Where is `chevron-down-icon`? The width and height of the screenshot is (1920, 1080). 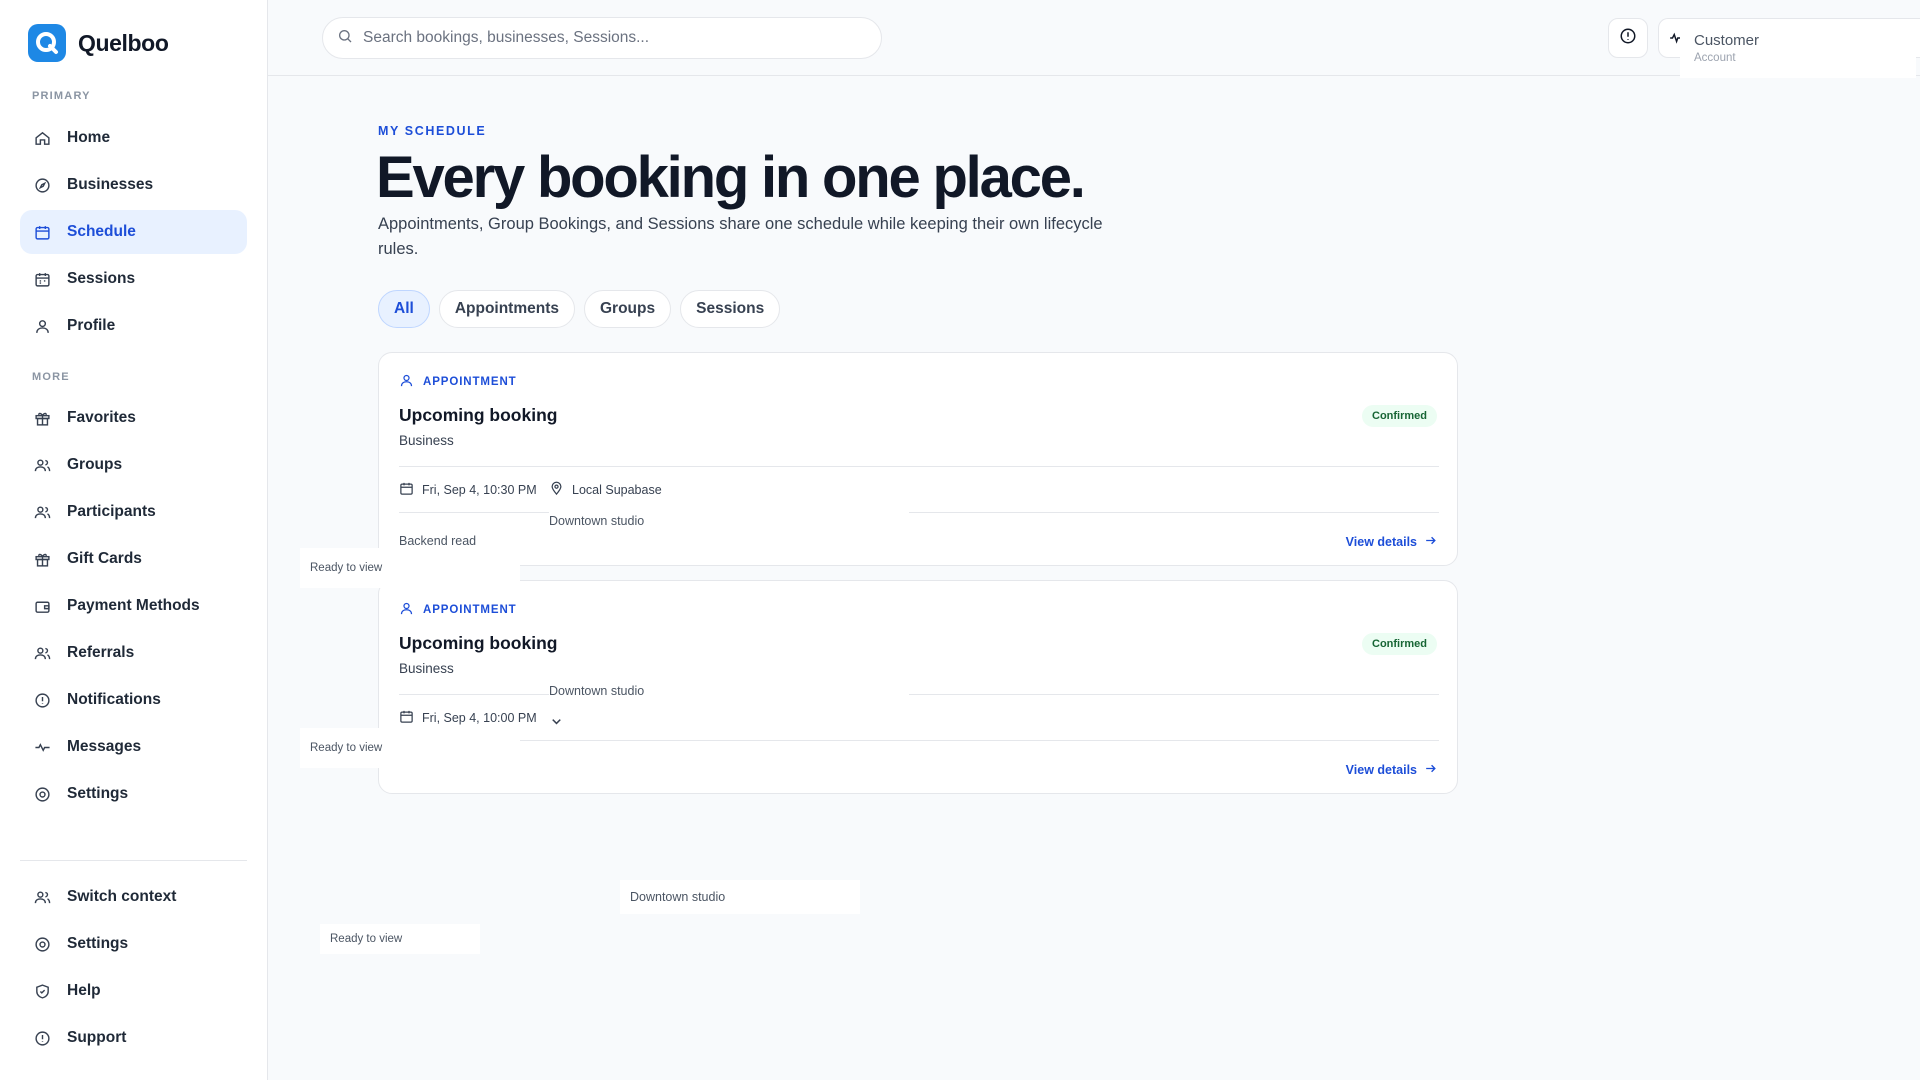
chevron-down-icon is located at coordinates (556, 723).